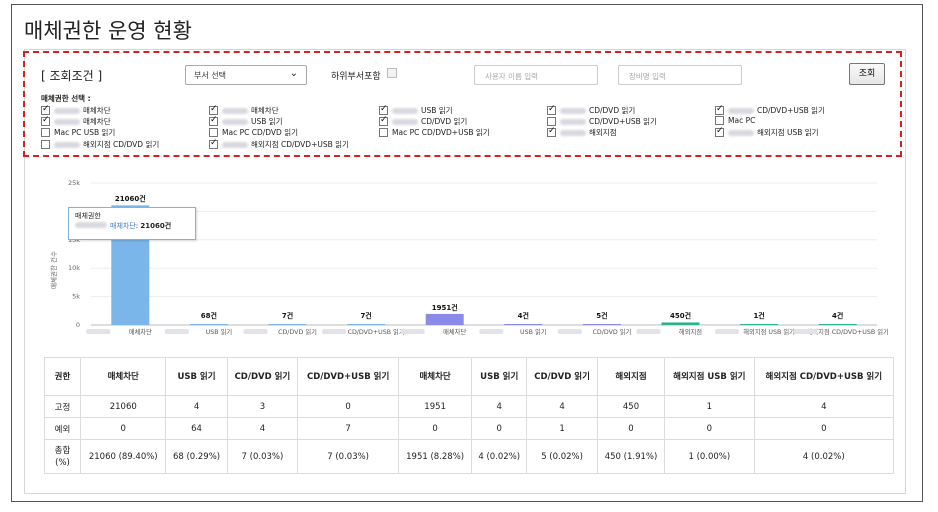 The height and width of the screenshot is (512, 938). I want to click on table-cell: 1 (0.00%), so click(709, 456).